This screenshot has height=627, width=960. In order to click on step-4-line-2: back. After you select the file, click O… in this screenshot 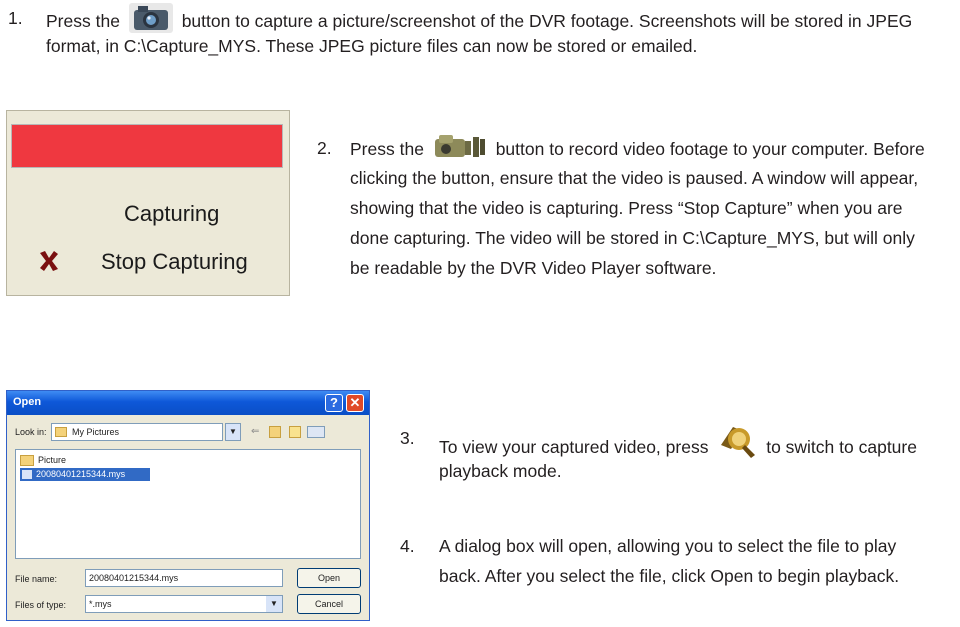, I will do `click(669, 576)`.